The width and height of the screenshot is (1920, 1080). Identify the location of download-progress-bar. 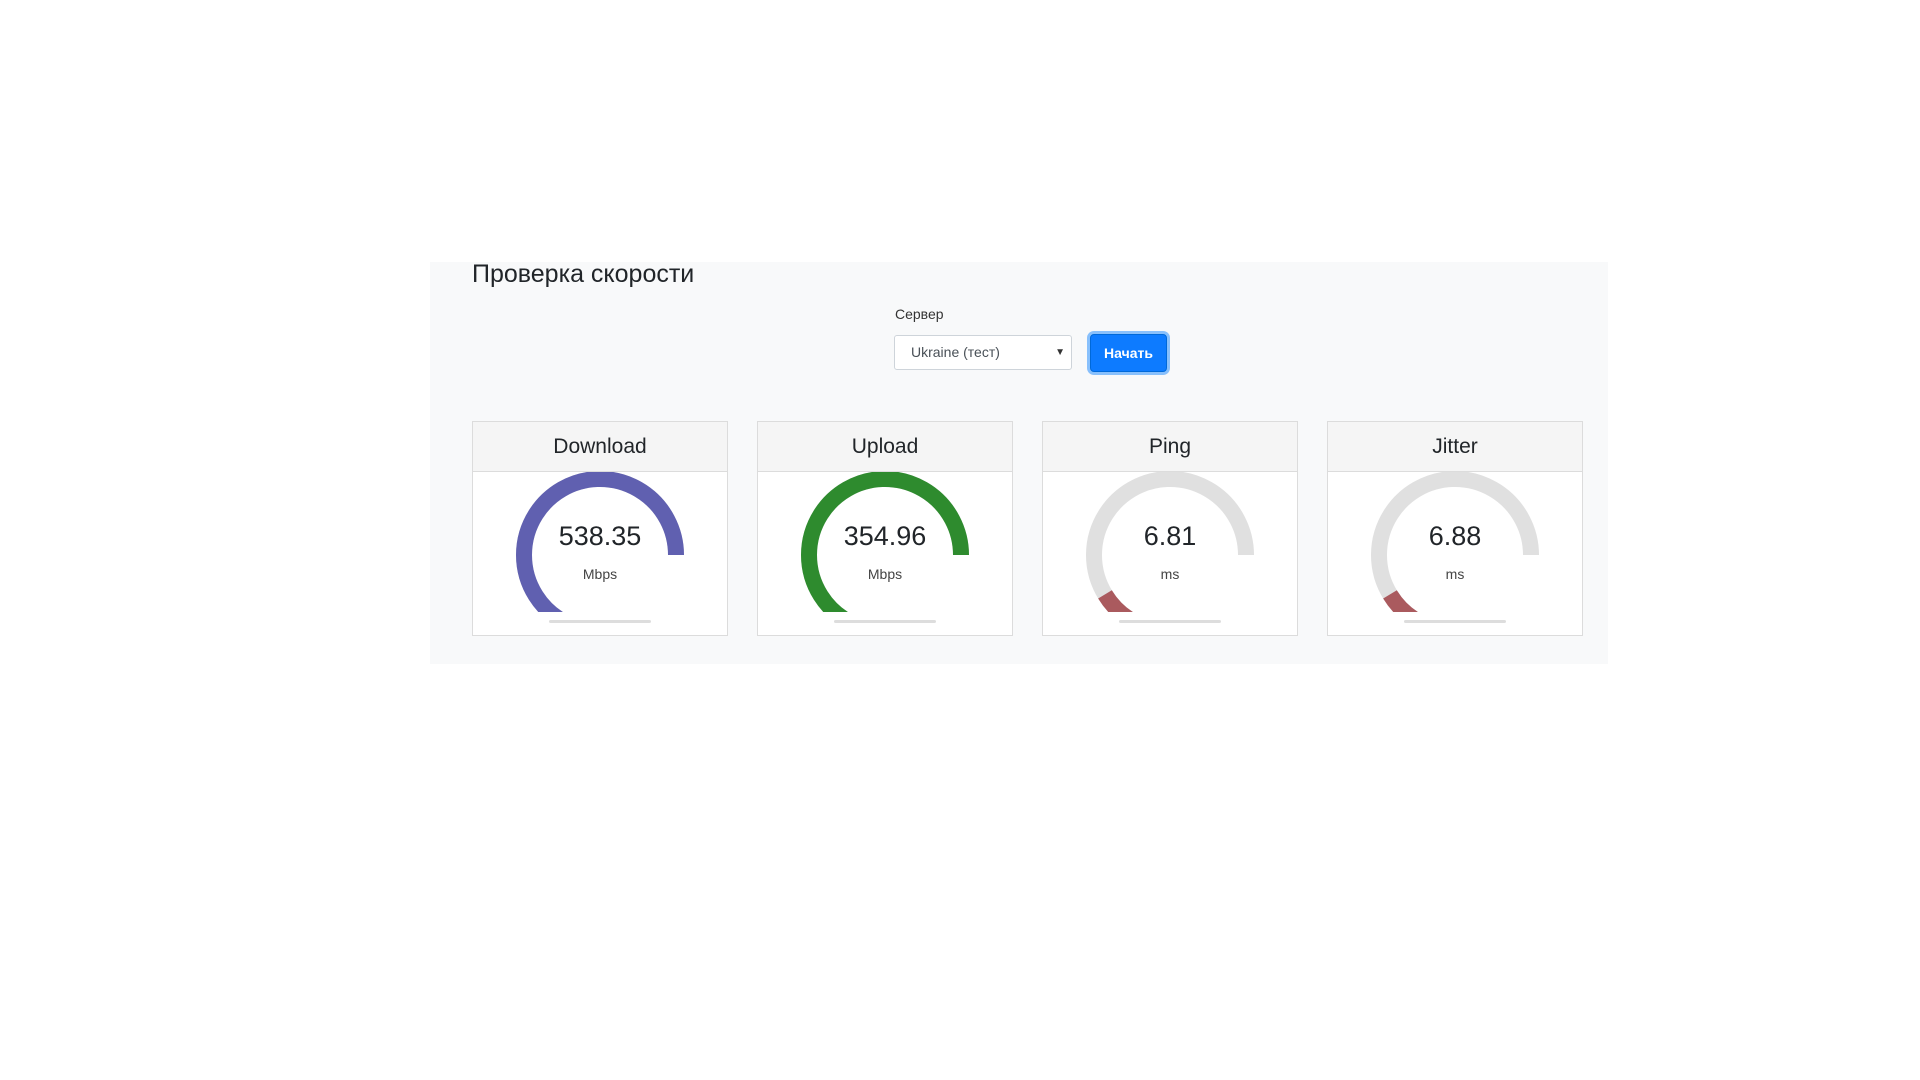
(600, 621).